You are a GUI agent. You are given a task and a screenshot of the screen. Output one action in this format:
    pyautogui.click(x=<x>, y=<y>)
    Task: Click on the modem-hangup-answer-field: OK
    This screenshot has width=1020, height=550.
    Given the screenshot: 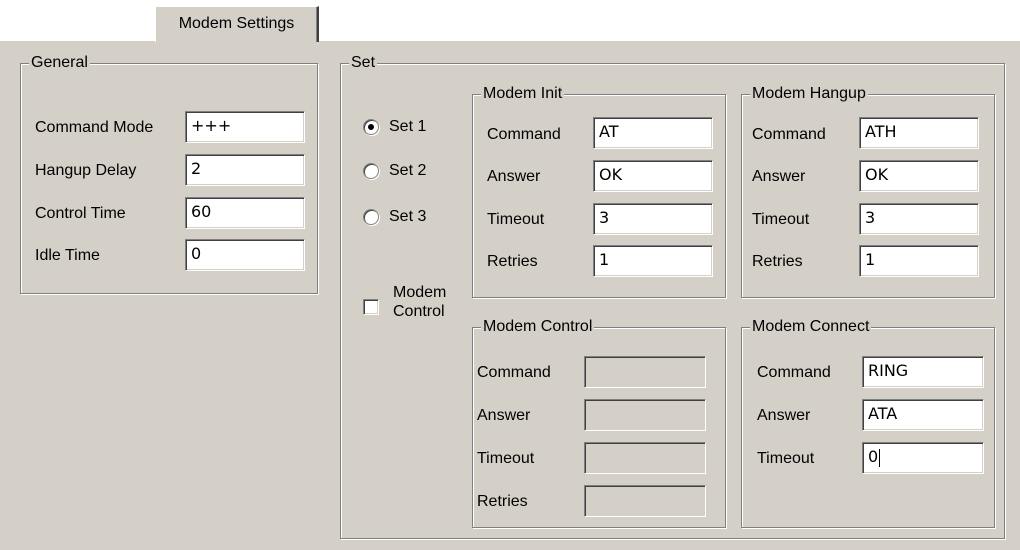 What is the action you would take?
    pyautogui.click(x=919, y=176)
    